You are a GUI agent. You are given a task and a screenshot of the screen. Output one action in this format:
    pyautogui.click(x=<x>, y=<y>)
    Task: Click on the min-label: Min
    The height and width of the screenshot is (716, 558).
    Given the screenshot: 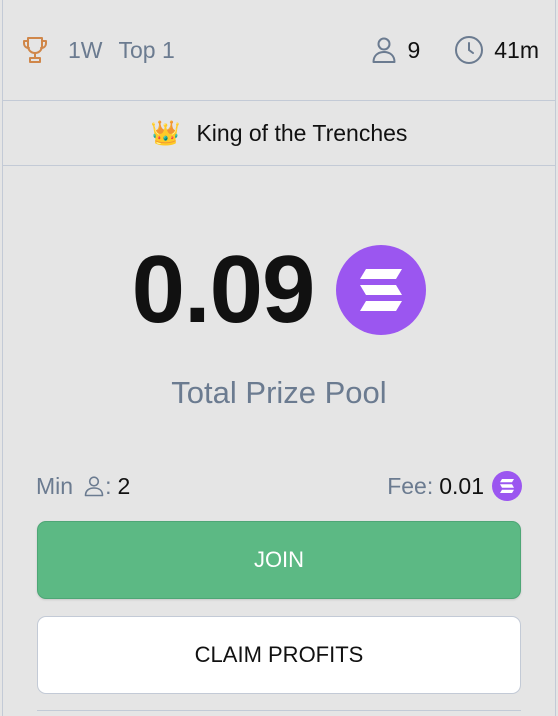 What is the action you would take?
    pyautogui.click(x=55, y=485)
    